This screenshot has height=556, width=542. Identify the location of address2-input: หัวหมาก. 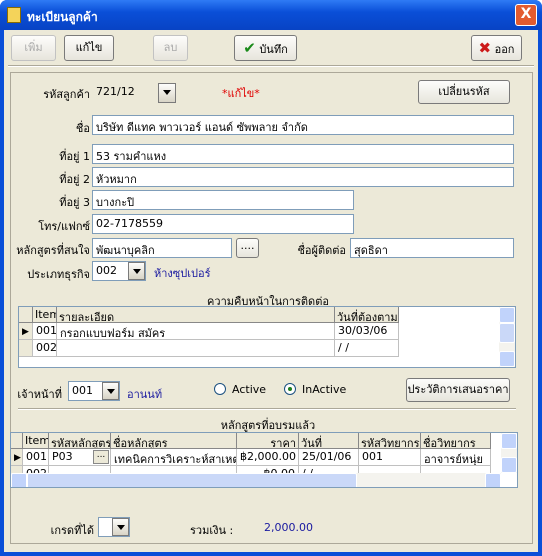
(303, 177).